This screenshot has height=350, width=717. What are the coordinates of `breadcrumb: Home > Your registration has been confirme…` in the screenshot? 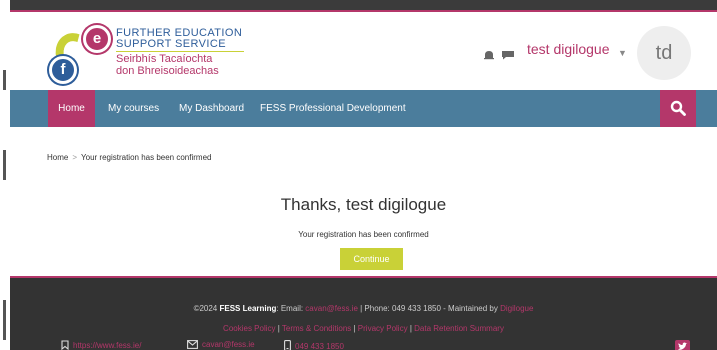 It's located at (129, 157).